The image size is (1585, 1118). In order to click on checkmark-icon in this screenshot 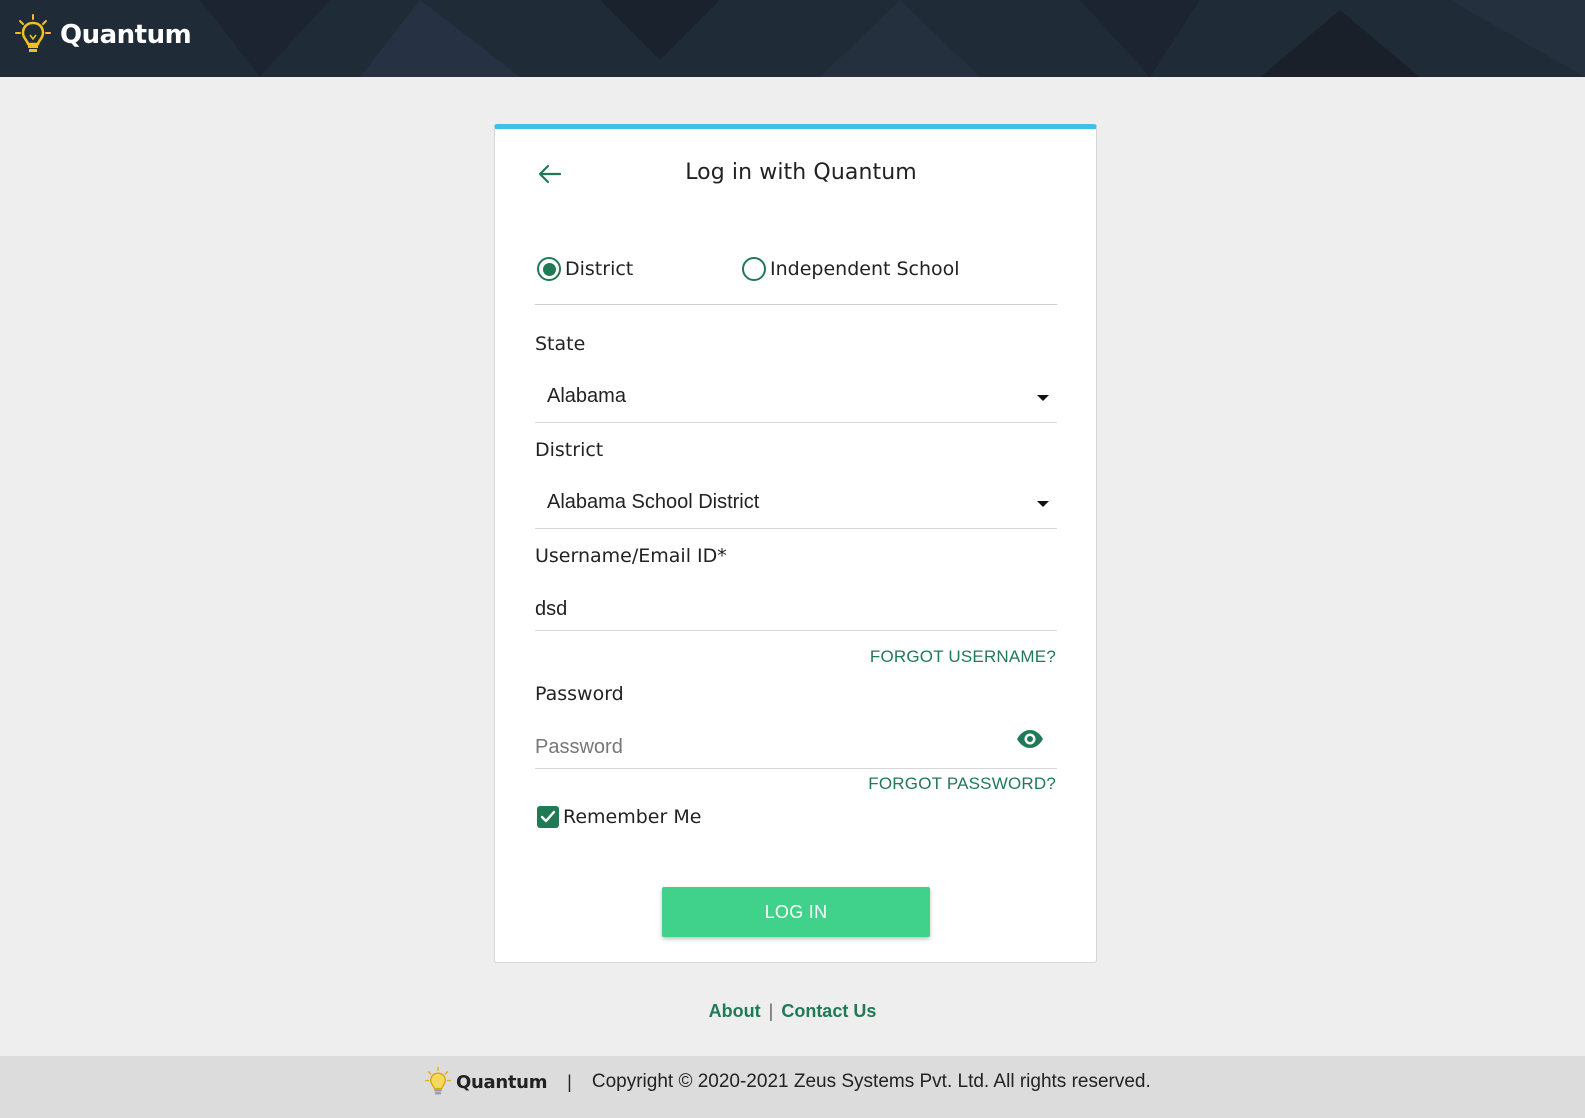, I will do `click(548, 816)`.